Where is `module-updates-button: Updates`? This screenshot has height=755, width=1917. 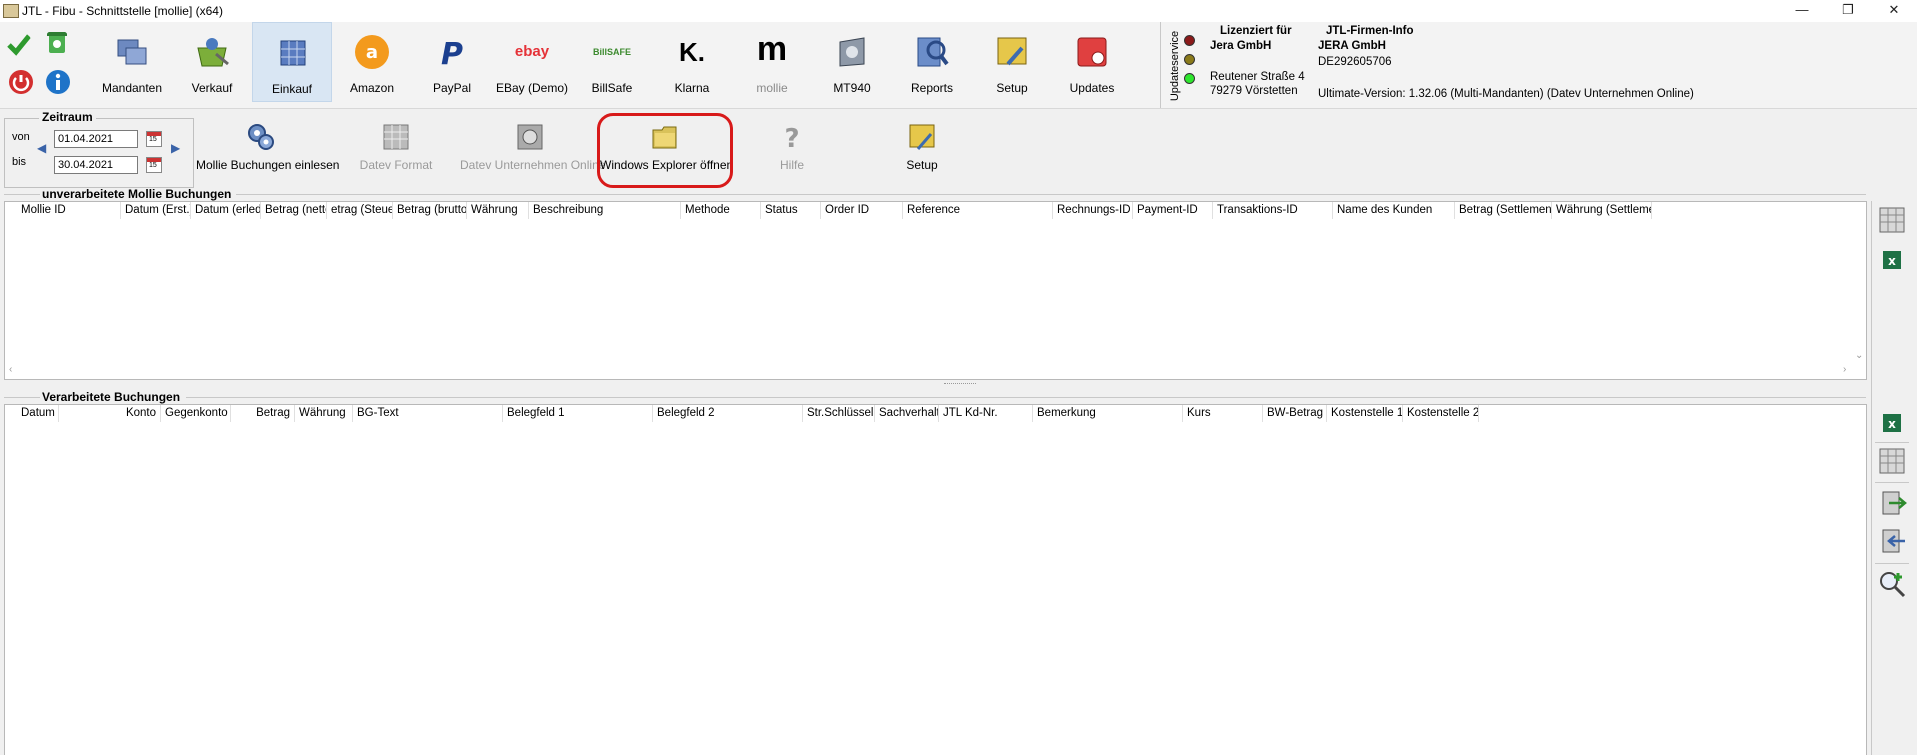
module-updates-button: Updates is located at coordinates (1092, 62).